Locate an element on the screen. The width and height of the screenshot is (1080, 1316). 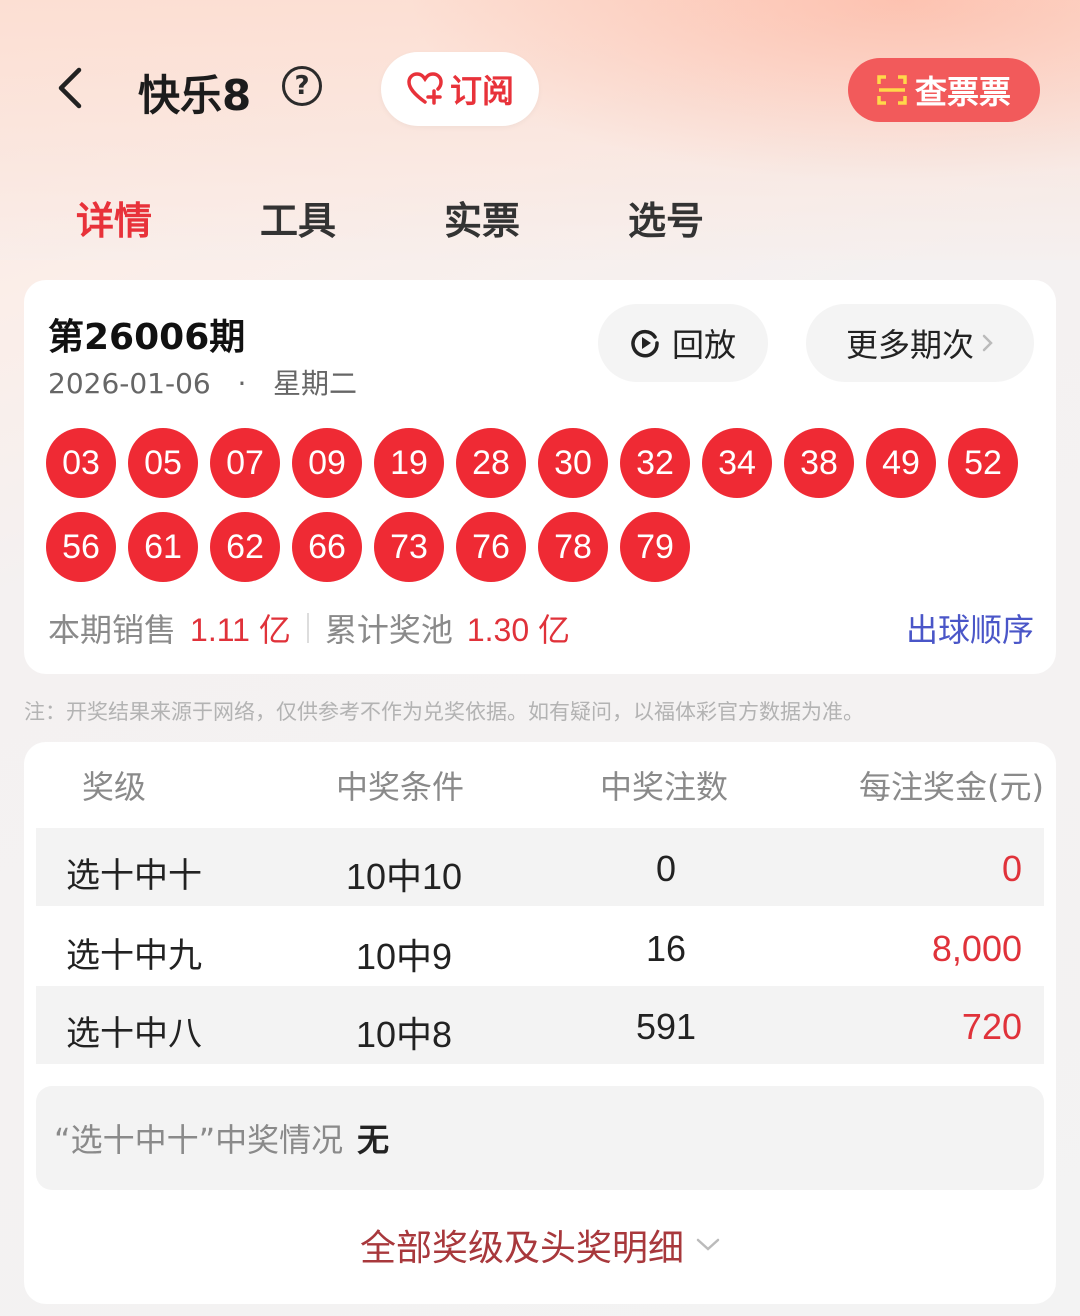
number-ball: 52 is located at coordinates (983, 463).